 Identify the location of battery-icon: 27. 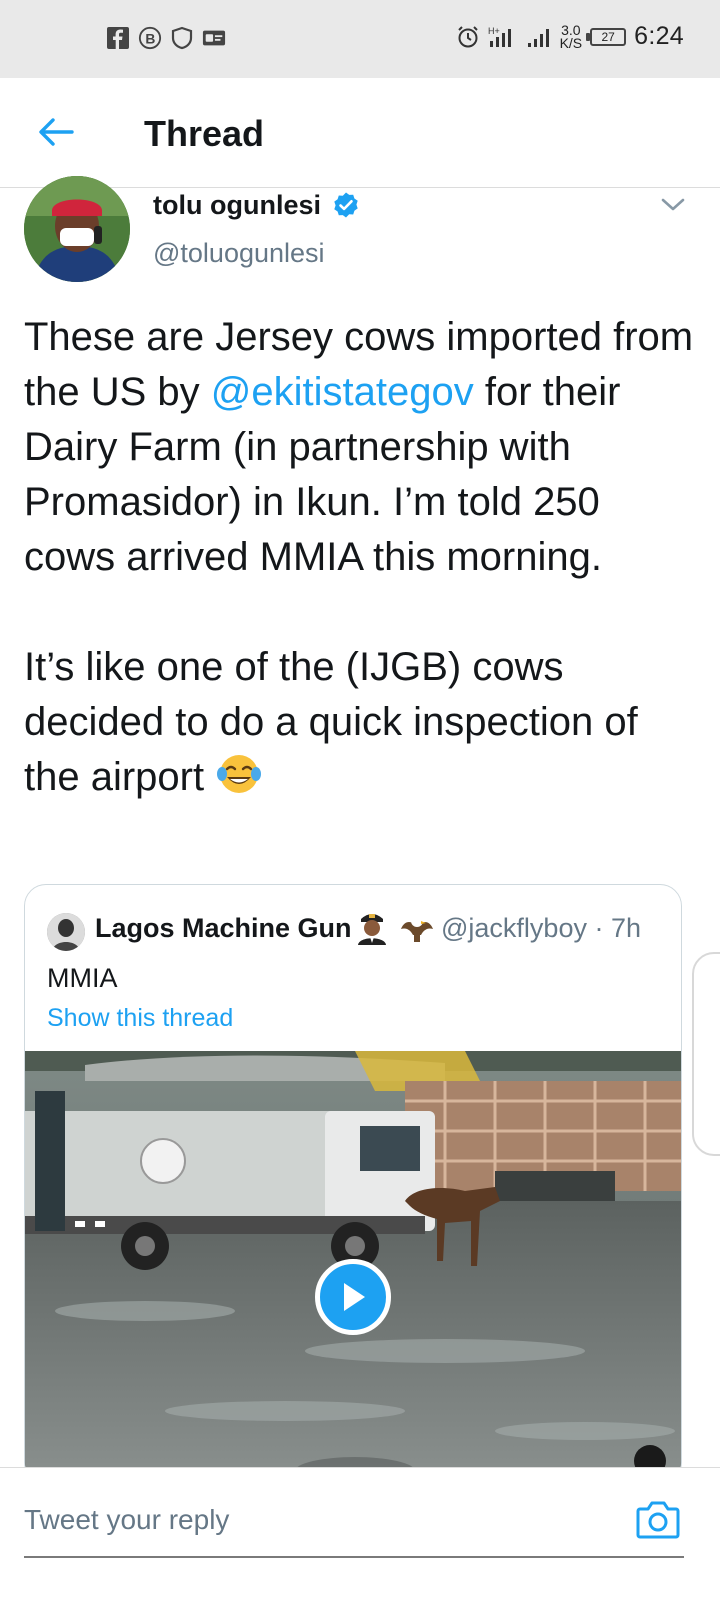
(606, 36).